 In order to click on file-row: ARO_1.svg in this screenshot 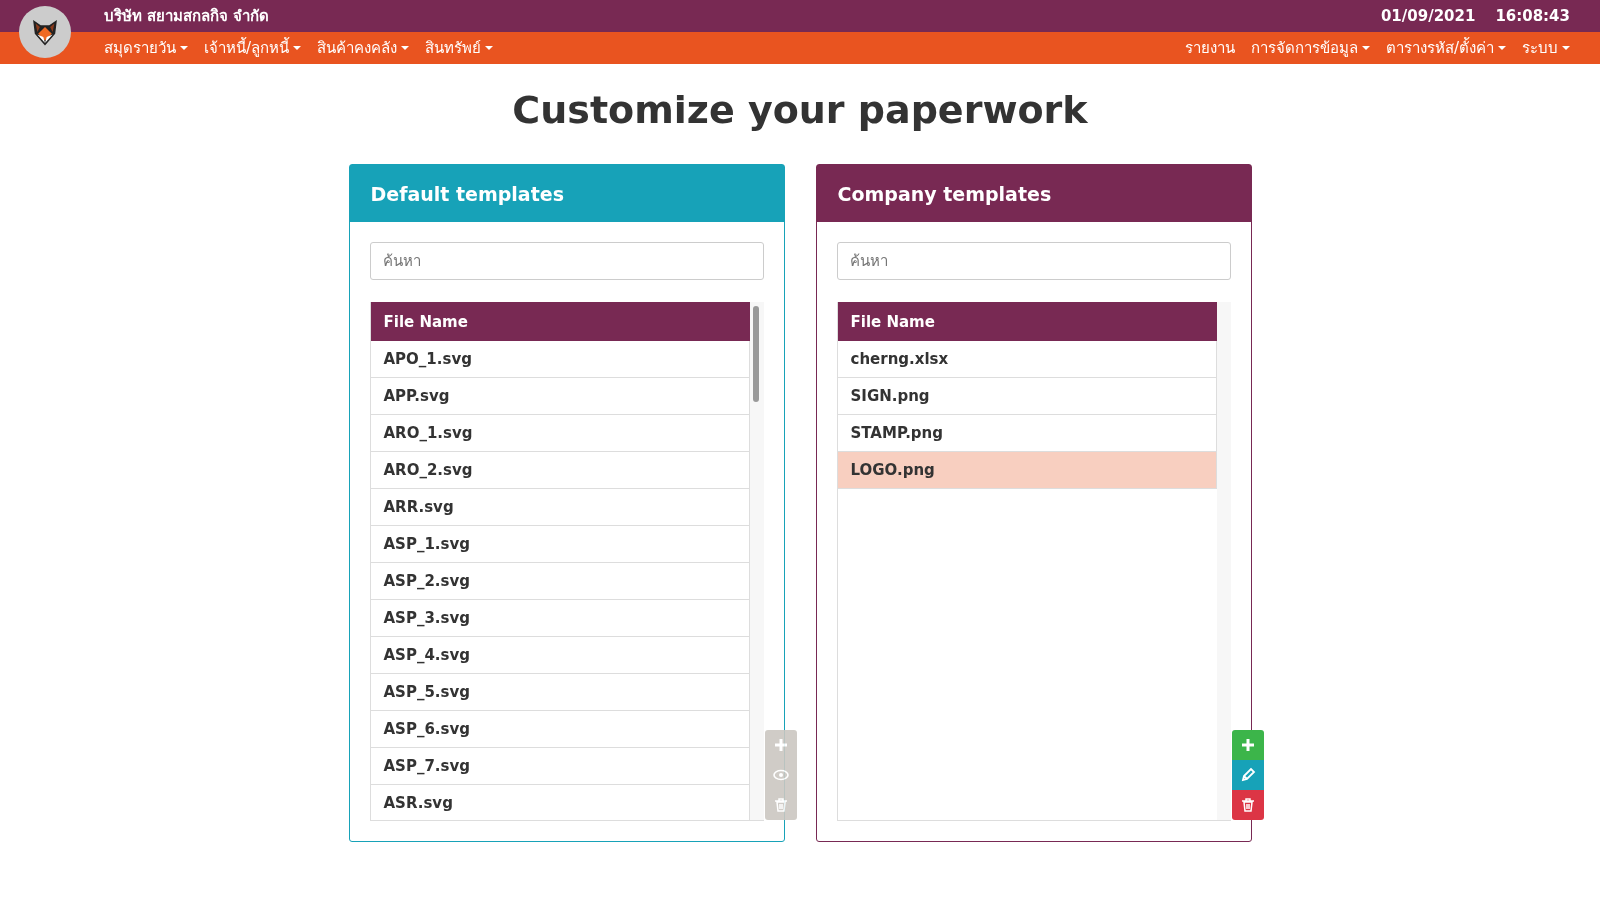, I will do `click(560, 433)`.